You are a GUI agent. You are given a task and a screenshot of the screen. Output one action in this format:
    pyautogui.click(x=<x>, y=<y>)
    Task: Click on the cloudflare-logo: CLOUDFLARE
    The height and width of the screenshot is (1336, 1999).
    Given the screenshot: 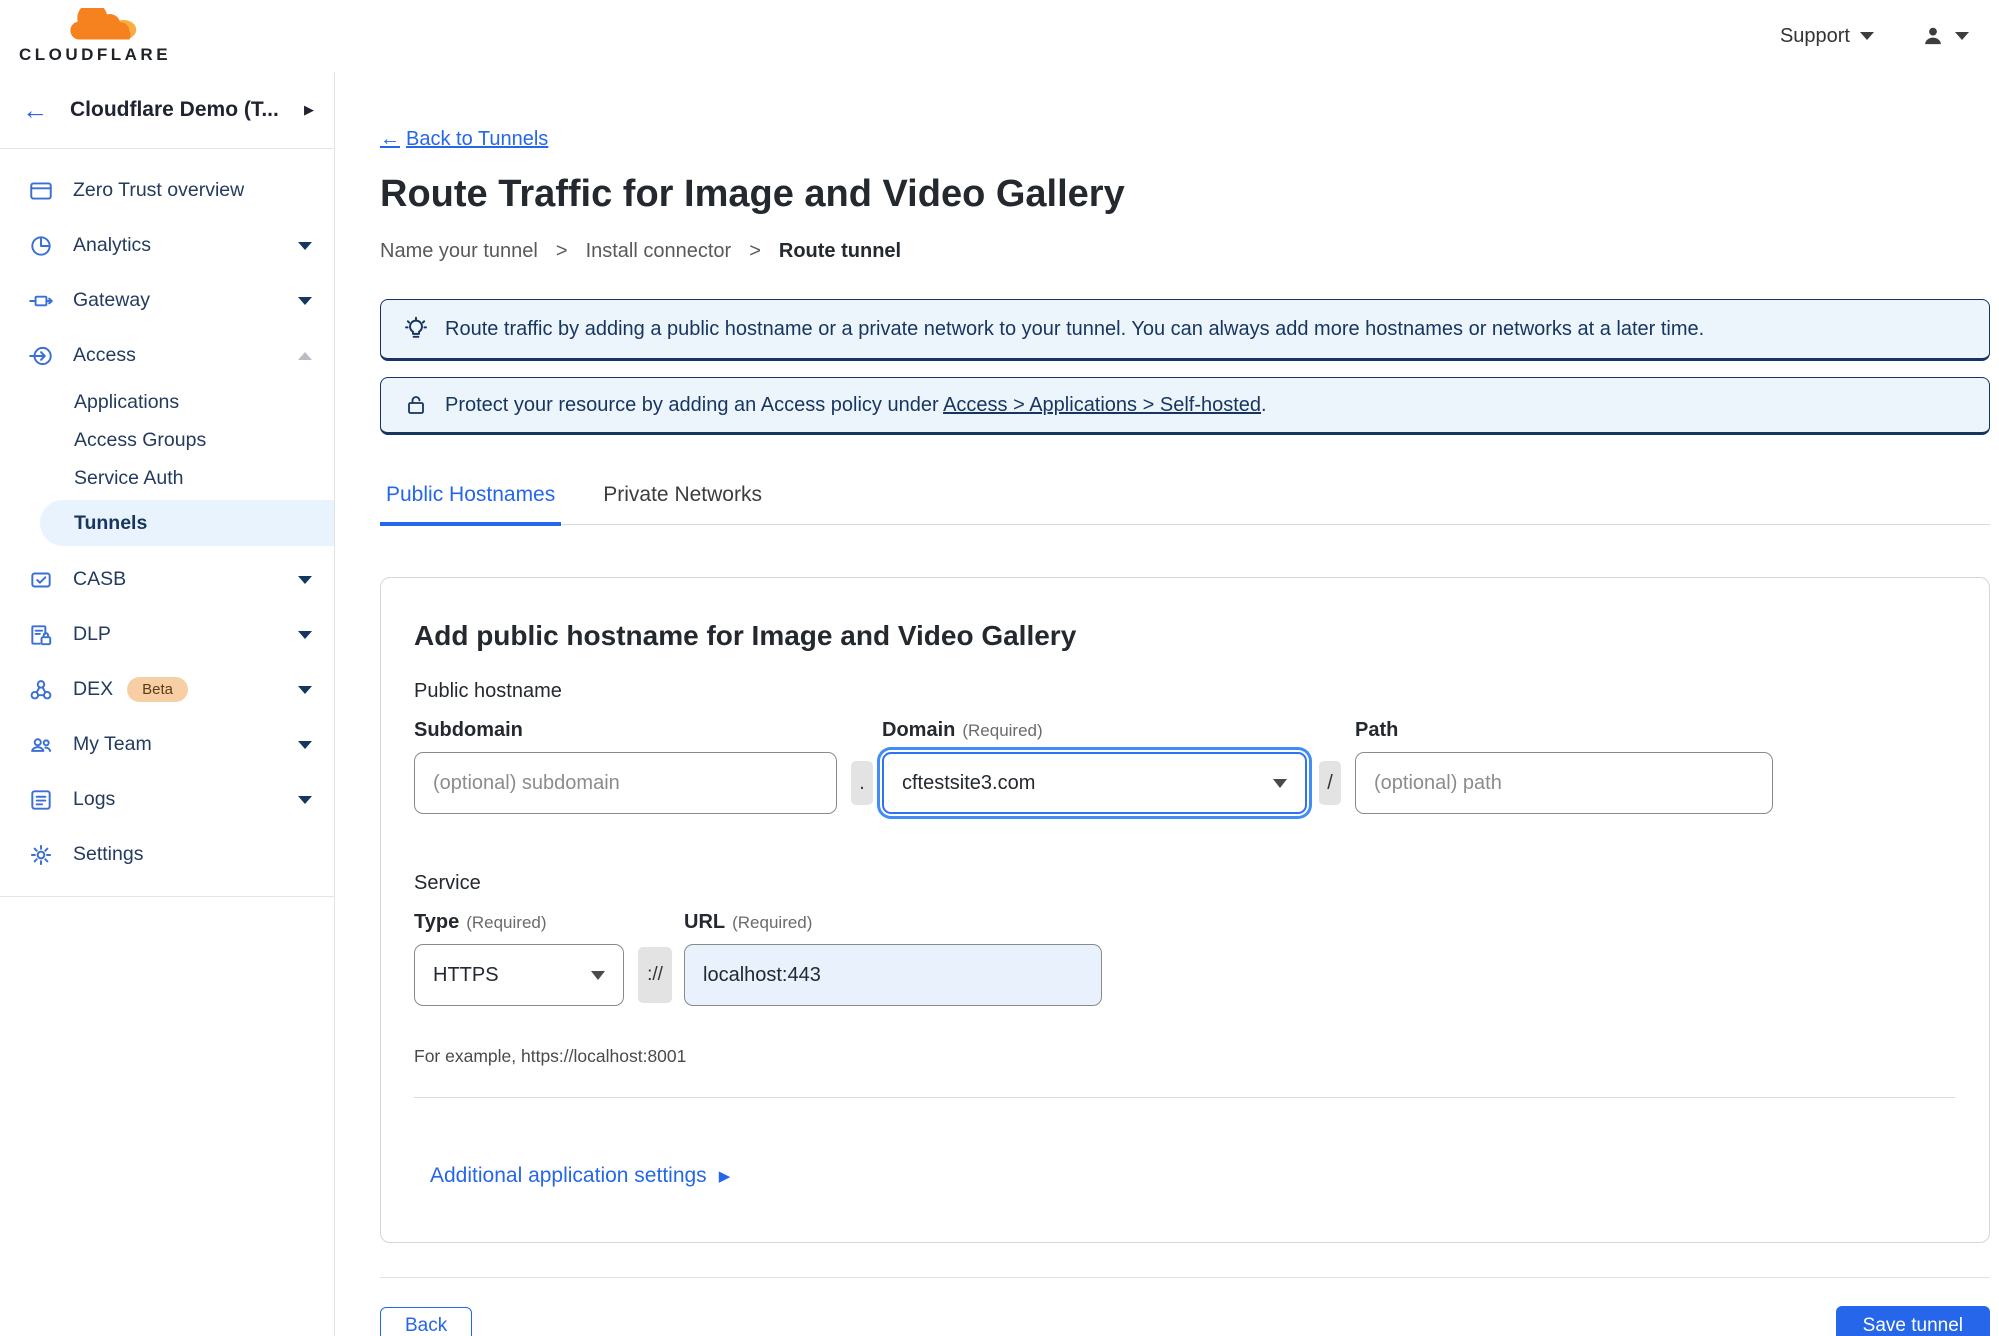 What is the action you would take?
    pyautogui.click(x=95, y=36)
    